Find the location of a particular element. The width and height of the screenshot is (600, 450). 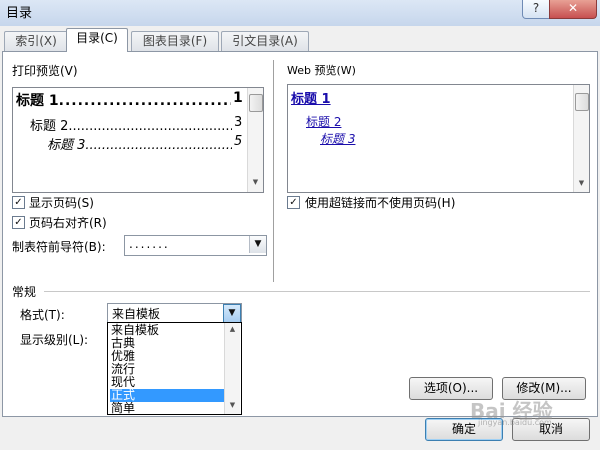

format-options-list: 来自模板 古典 优雅 流行 现代 正式 简单 ▲ ▼ is located at coordinates (174, 368).